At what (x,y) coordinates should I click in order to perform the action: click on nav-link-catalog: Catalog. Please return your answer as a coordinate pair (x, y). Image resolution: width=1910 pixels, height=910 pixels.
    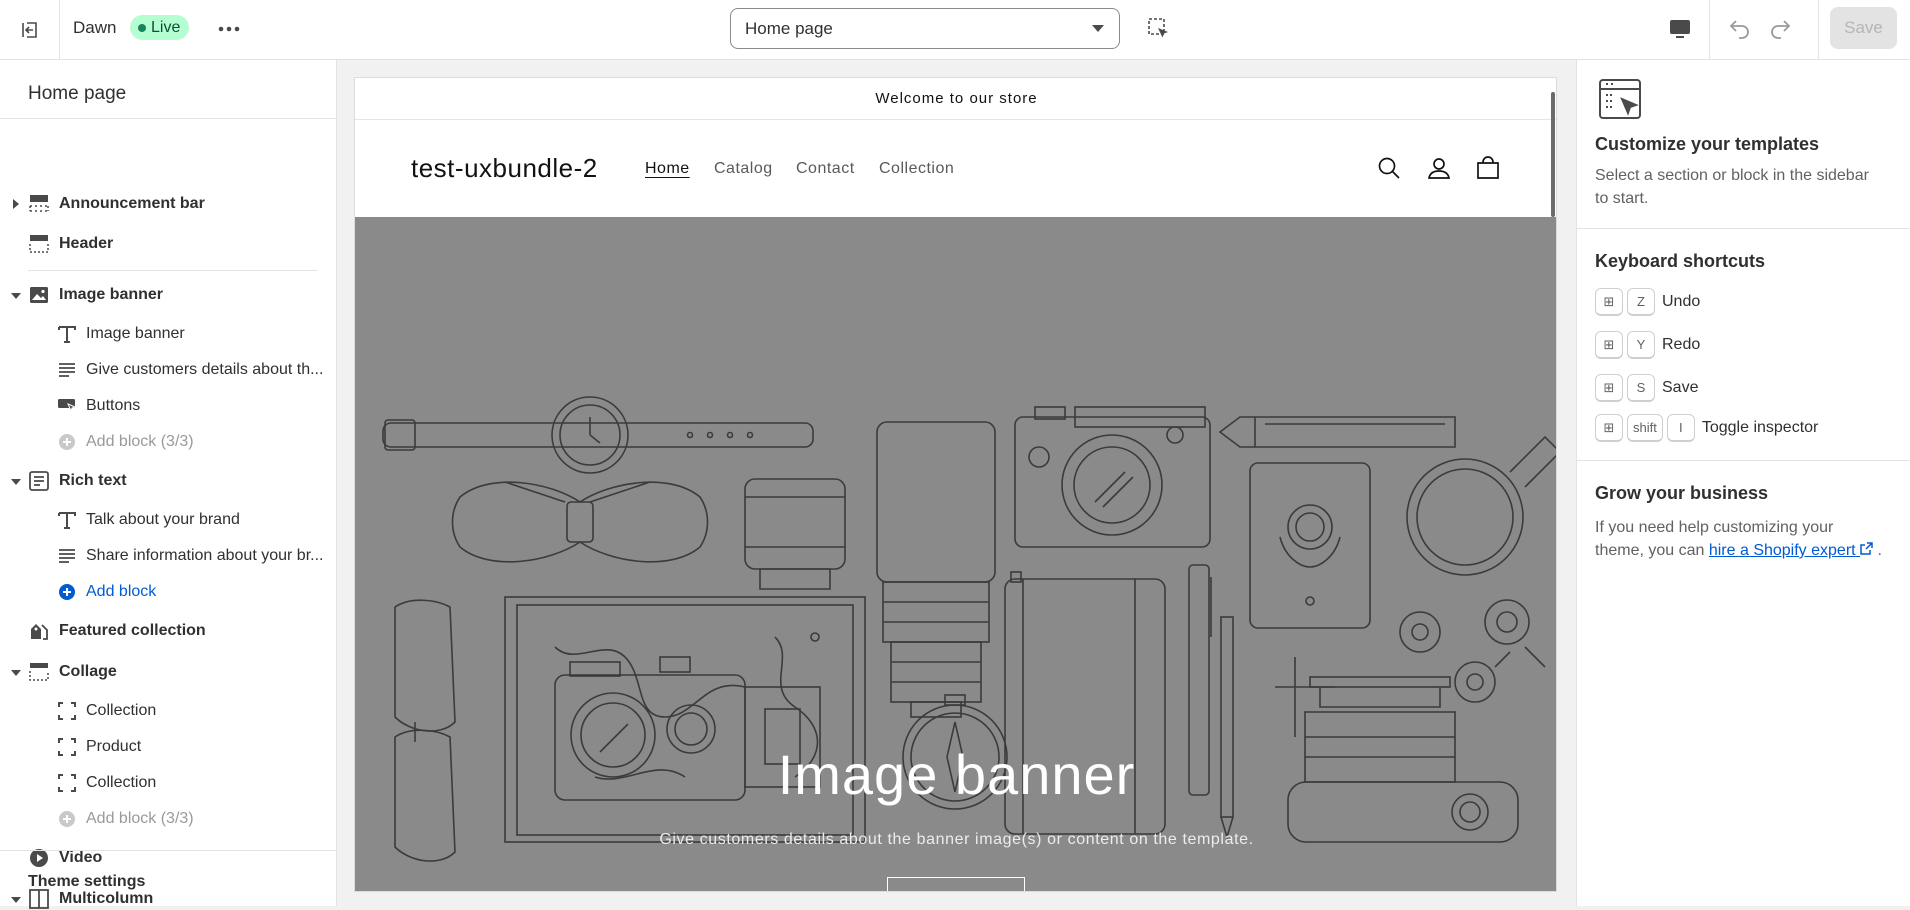
    Looking at the image, I should click on (743, 169).